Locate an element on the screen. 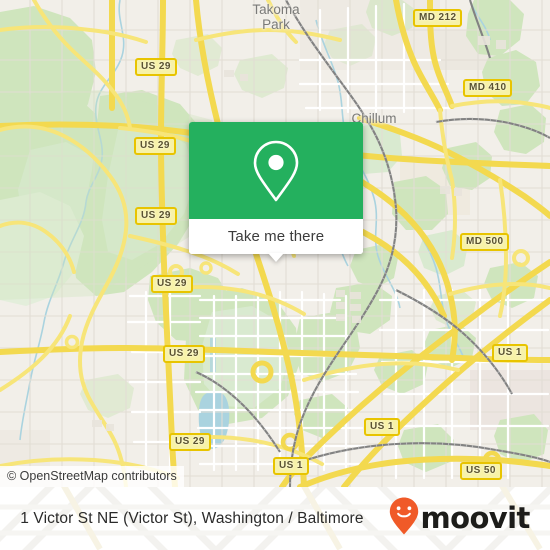  osm-attribution: © OpenStreetMap contributors is located at coordinates (92, 476).